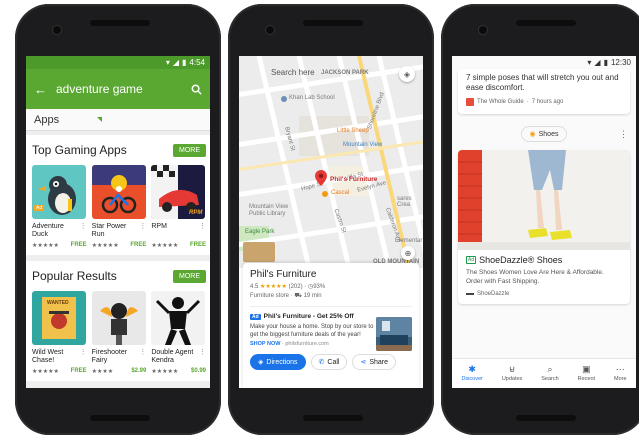 Image resolution: width=639 pixels, height=439 pixels. What do you see at coordinates (363, 145) in the screenshot?
I see `map-label: Mountain View` at bounding box center [363, 145].